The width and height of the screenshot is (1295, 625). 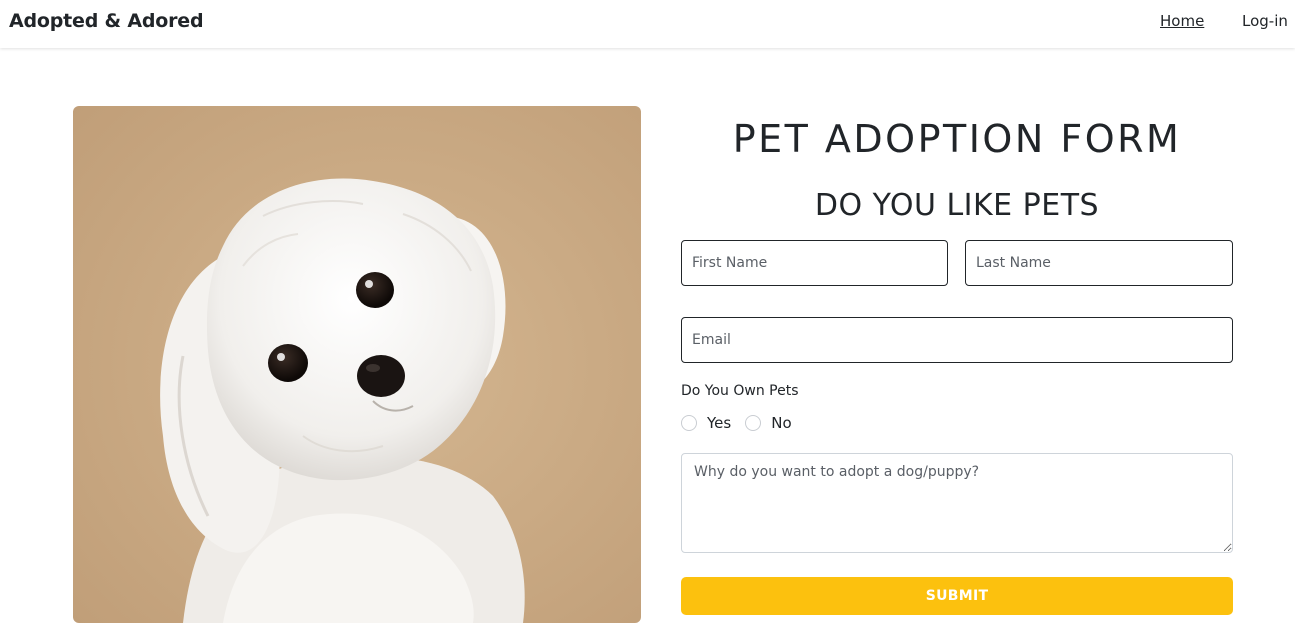 I want to click on form-subtitle: DO YOU LIKE PETS, so click(x=957, y=205).